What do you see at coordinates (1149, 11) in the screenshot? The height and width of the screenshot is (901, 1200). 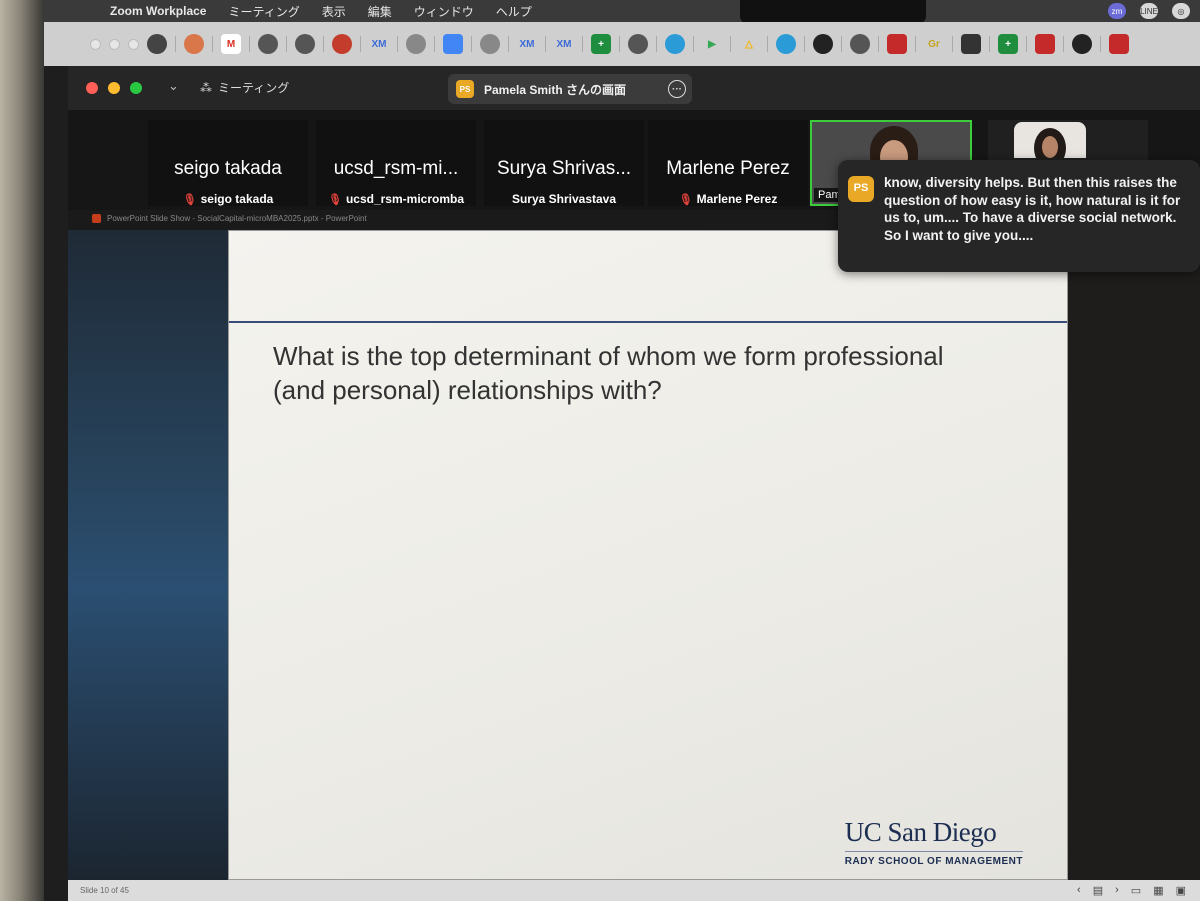 I see `line-status-icon: LINE` at bounding box center [1149, 11].